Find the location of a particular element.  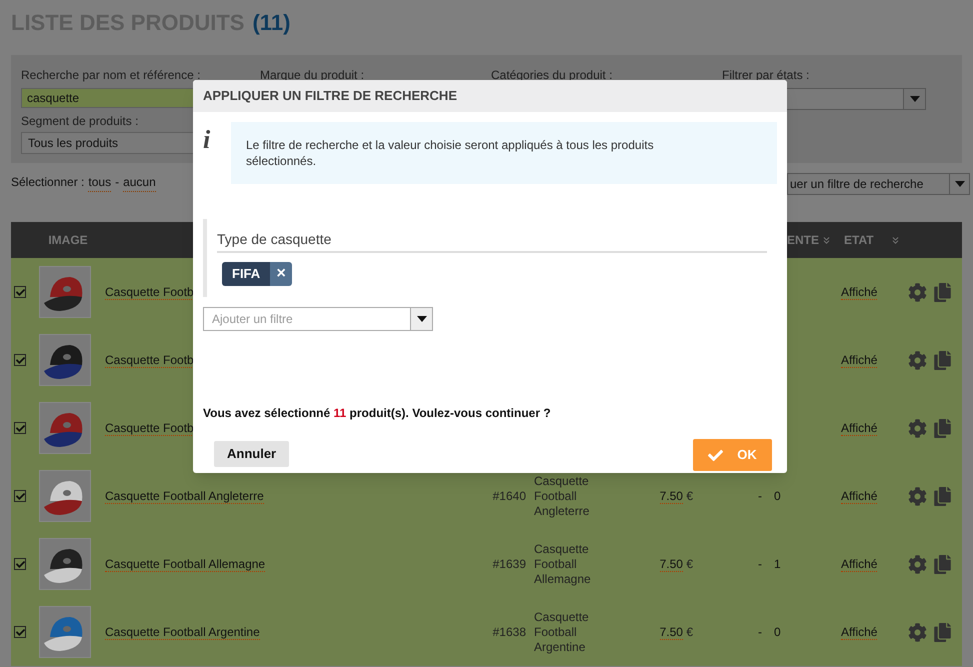

confirm-message: Vous avez sélectionné 11 produit(s). Voulez-vous continuer ? is located at coordinates (377, 413).